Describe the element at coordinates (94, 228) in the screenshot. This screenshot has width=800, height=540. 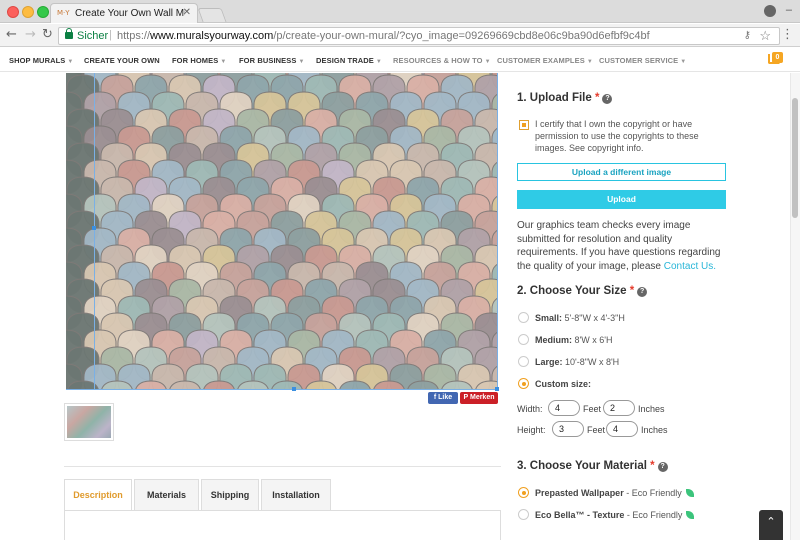
I see `crop-handle-left` at that location.